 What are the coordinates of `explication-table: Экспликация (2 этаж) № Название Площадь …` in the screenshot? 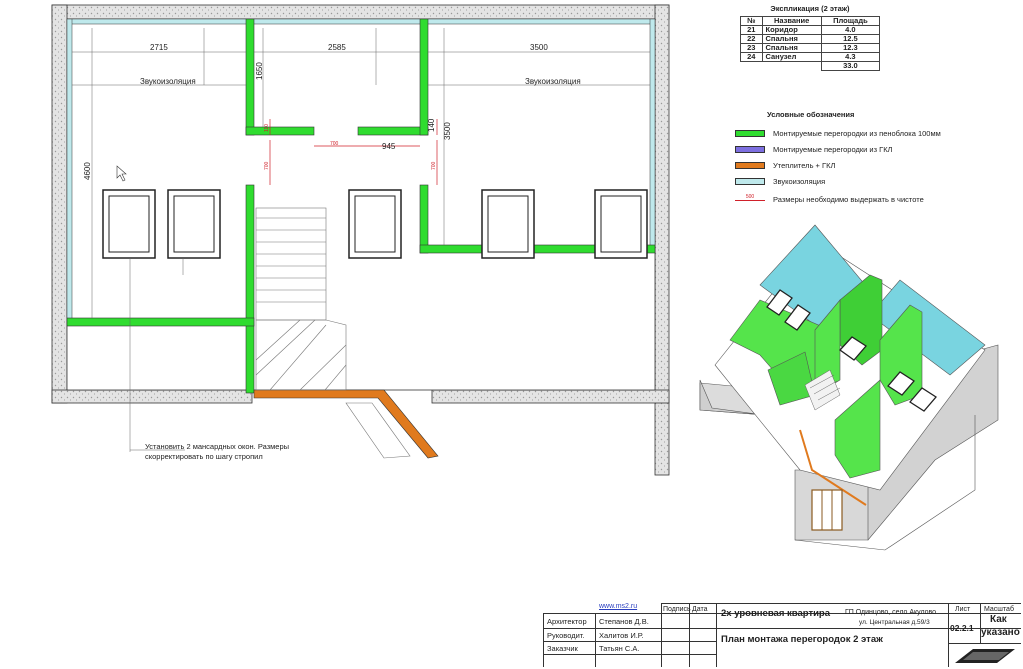 It's located at (810, 36).